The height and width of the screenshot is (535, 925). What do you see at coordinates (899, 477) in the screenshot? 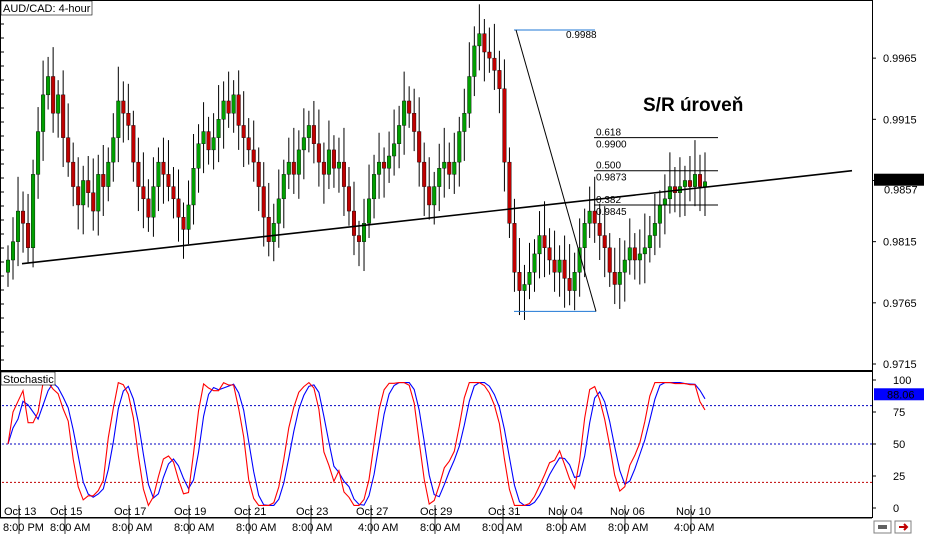
I see `osc-tick-label: 25` at bounding box center [899, 477].